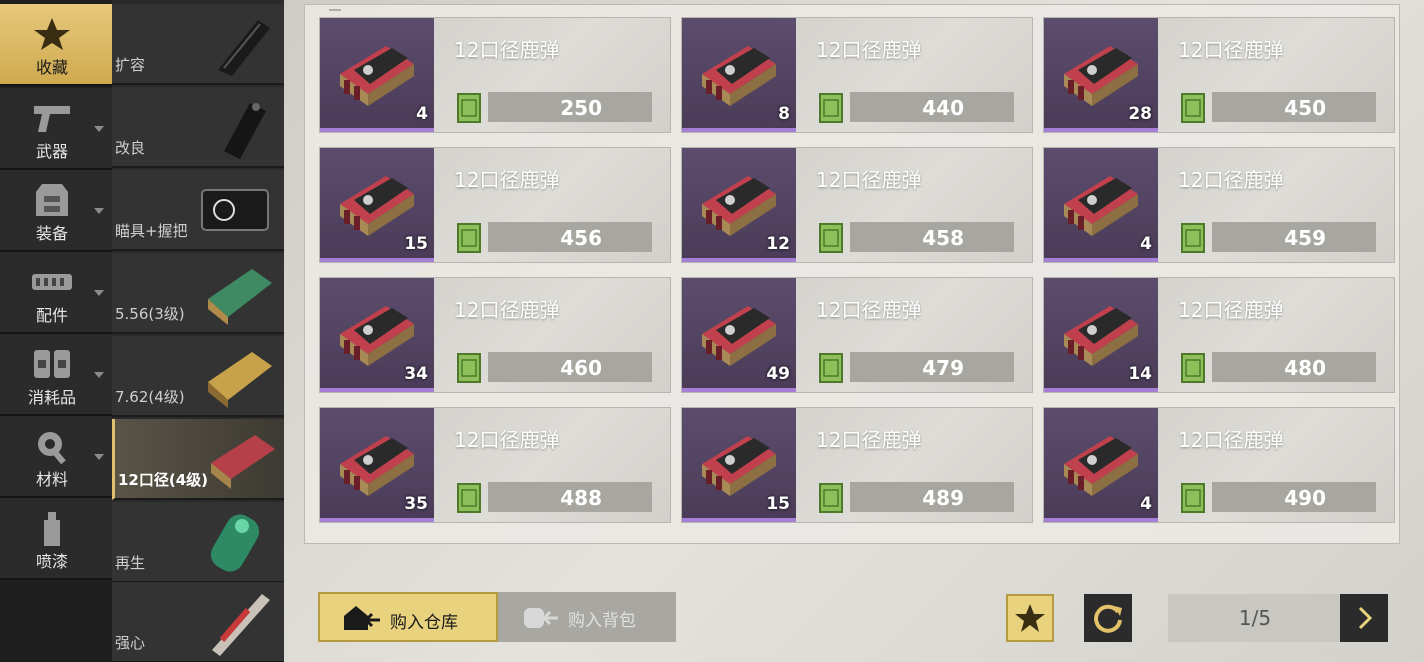 Image resolution: width=1424 pixels, height=662 pixels. What do you see at coordinates (495, 465) in the screenshot?
I see `item-card: 35 12口径鹿弹 488` at bounding box center [495, 465].